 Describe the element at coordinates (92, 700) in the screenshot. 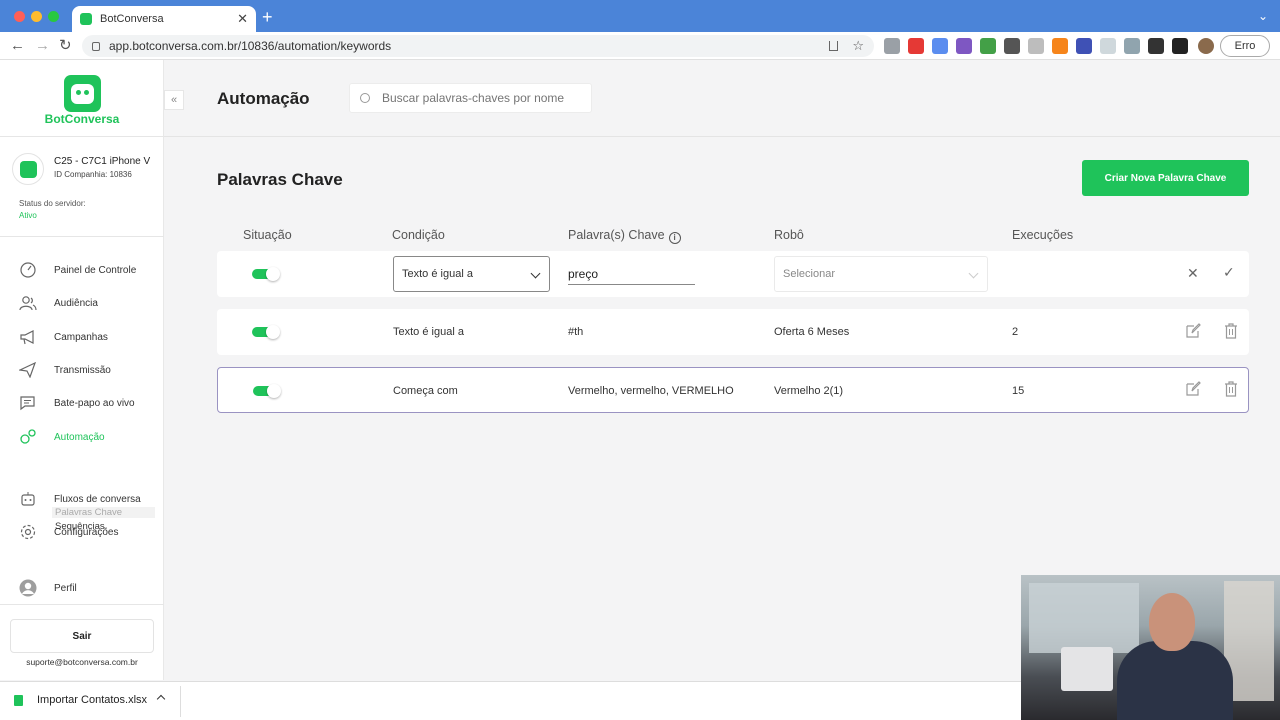

I see `download-filename: Importar Contatos.xlsx` at that location.